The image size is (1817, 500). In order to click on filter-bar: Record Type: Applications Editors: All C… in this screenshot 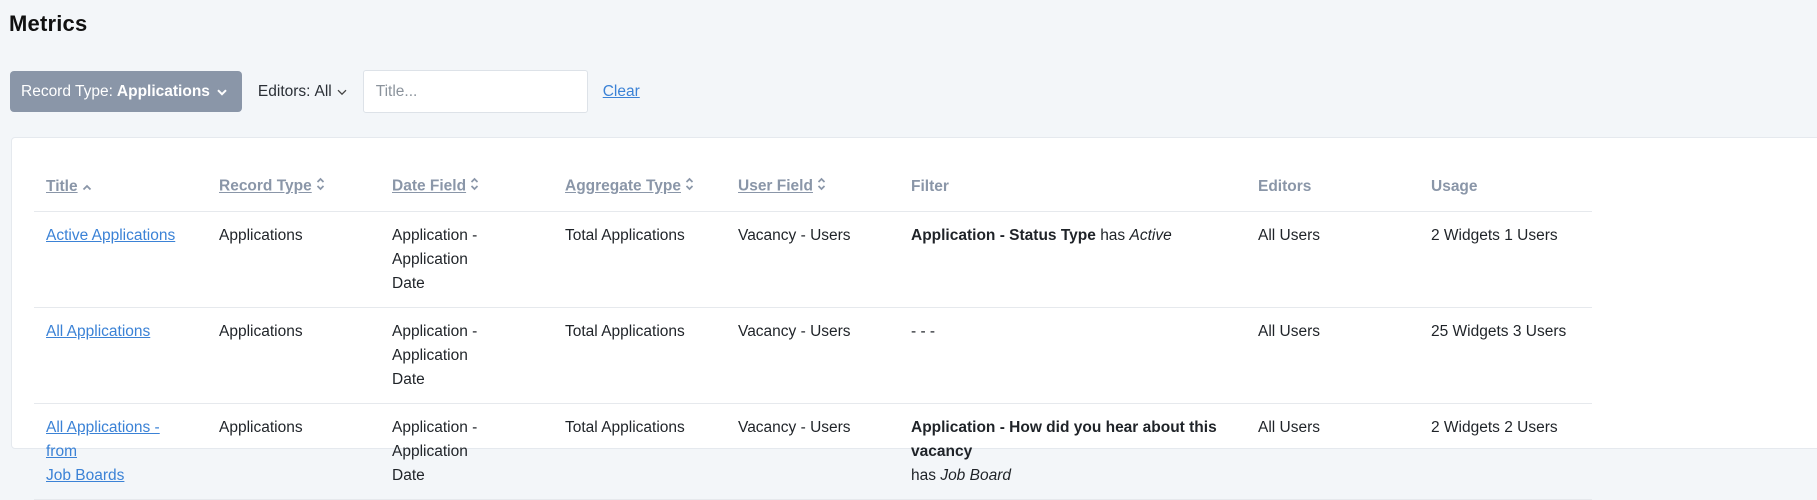, I will do `click(325, 91)`.